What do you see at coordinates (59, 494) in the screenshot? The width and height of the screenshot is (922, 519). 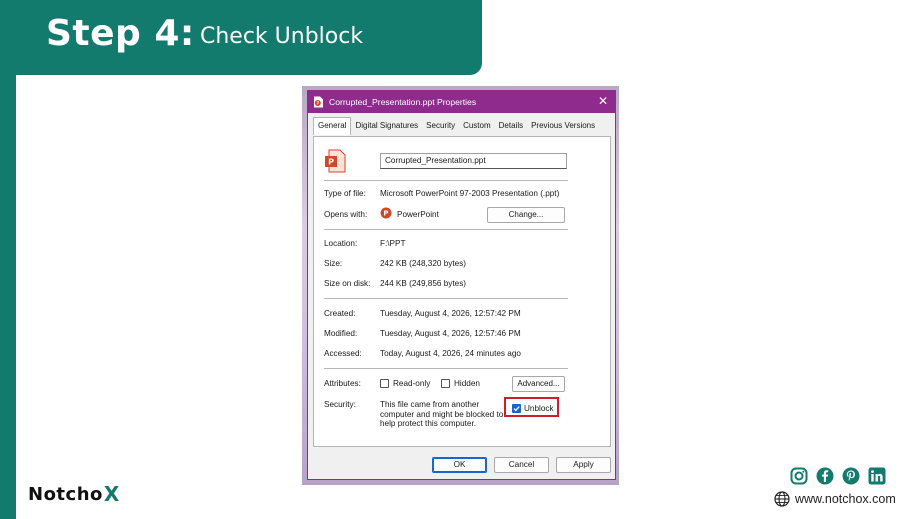 I see `logo-text: Notch` at bounding box center [59, 494].